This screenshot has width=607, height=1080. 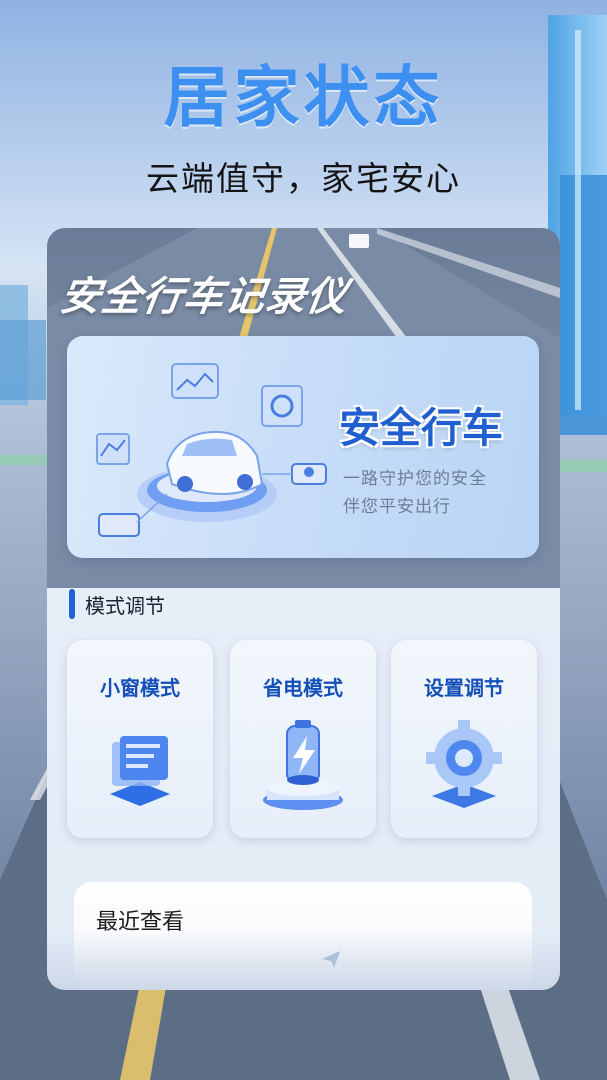 I want to click on window-stack-icon, so click(x=140, y=771).